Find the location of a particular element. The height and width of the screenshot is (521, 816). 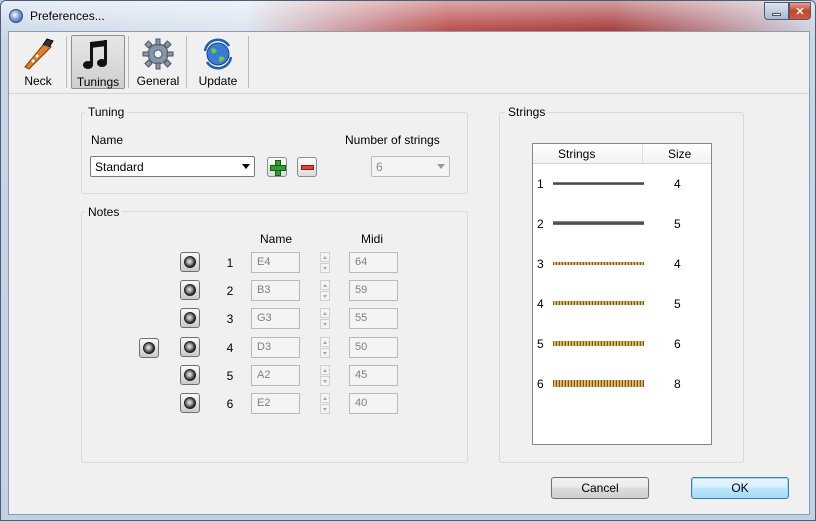

string-number: 4 is located at coordinates (540, 304).